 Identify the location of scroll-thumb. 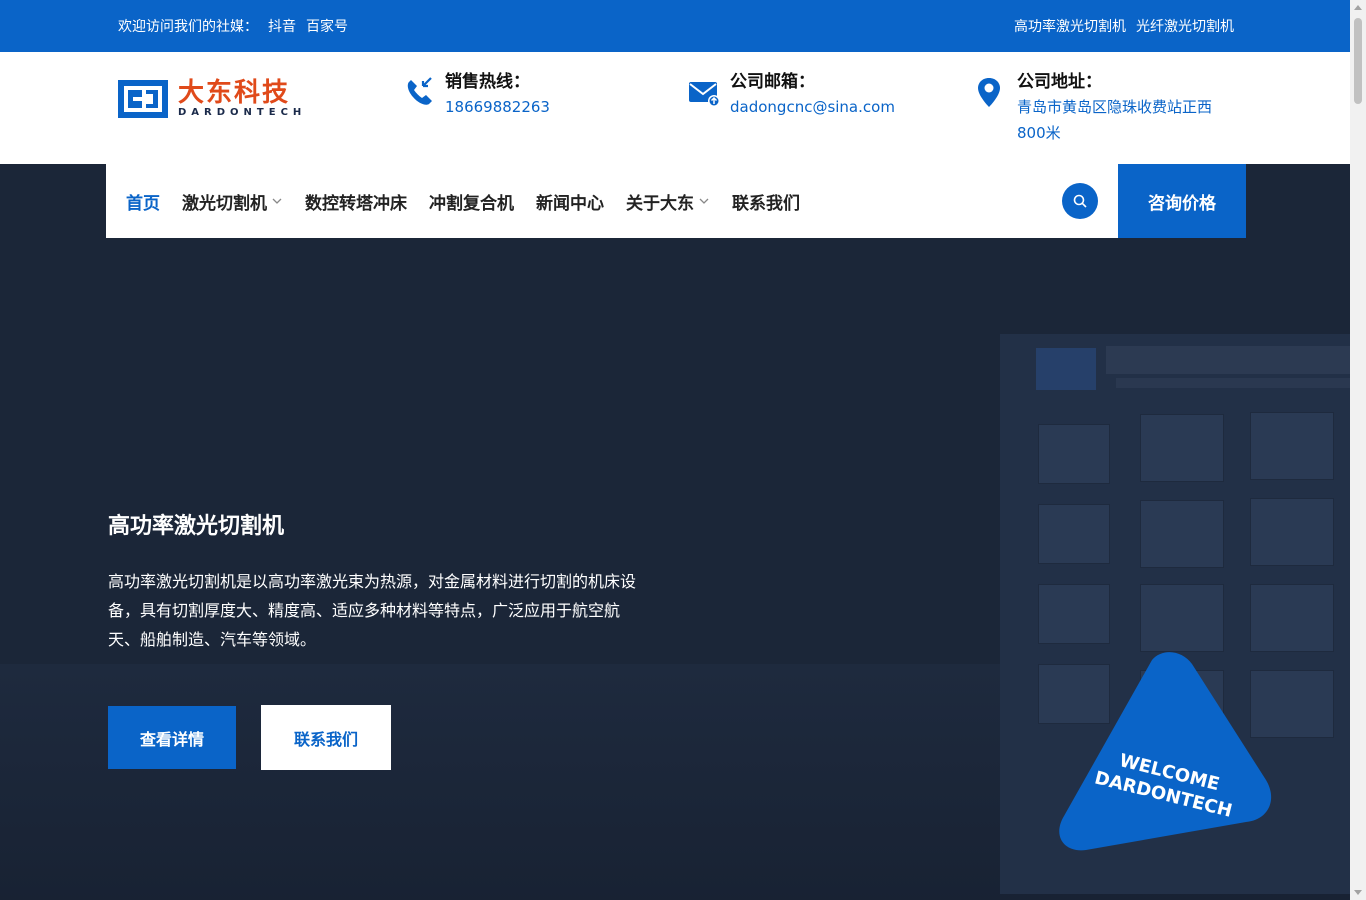
(1358, 61).